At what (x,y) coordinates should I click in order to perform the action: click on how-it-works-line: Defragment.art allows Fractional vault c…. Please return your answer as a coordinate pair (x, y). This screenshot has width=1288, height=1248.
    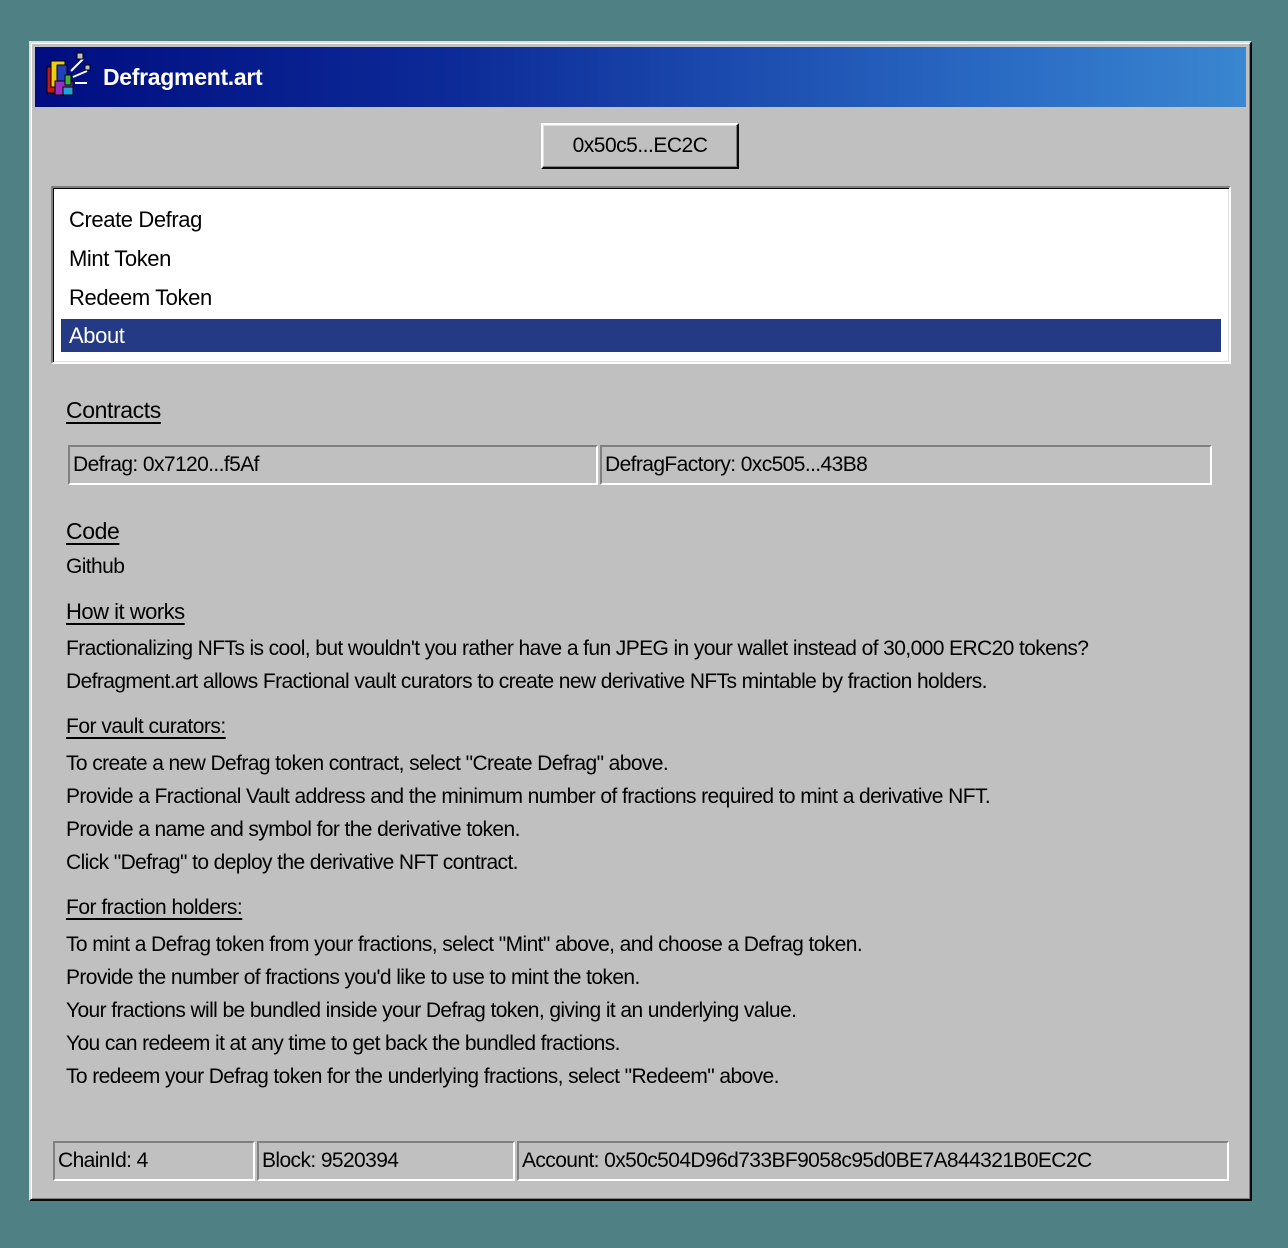
    Looking at the image, I should click on (526, 681).